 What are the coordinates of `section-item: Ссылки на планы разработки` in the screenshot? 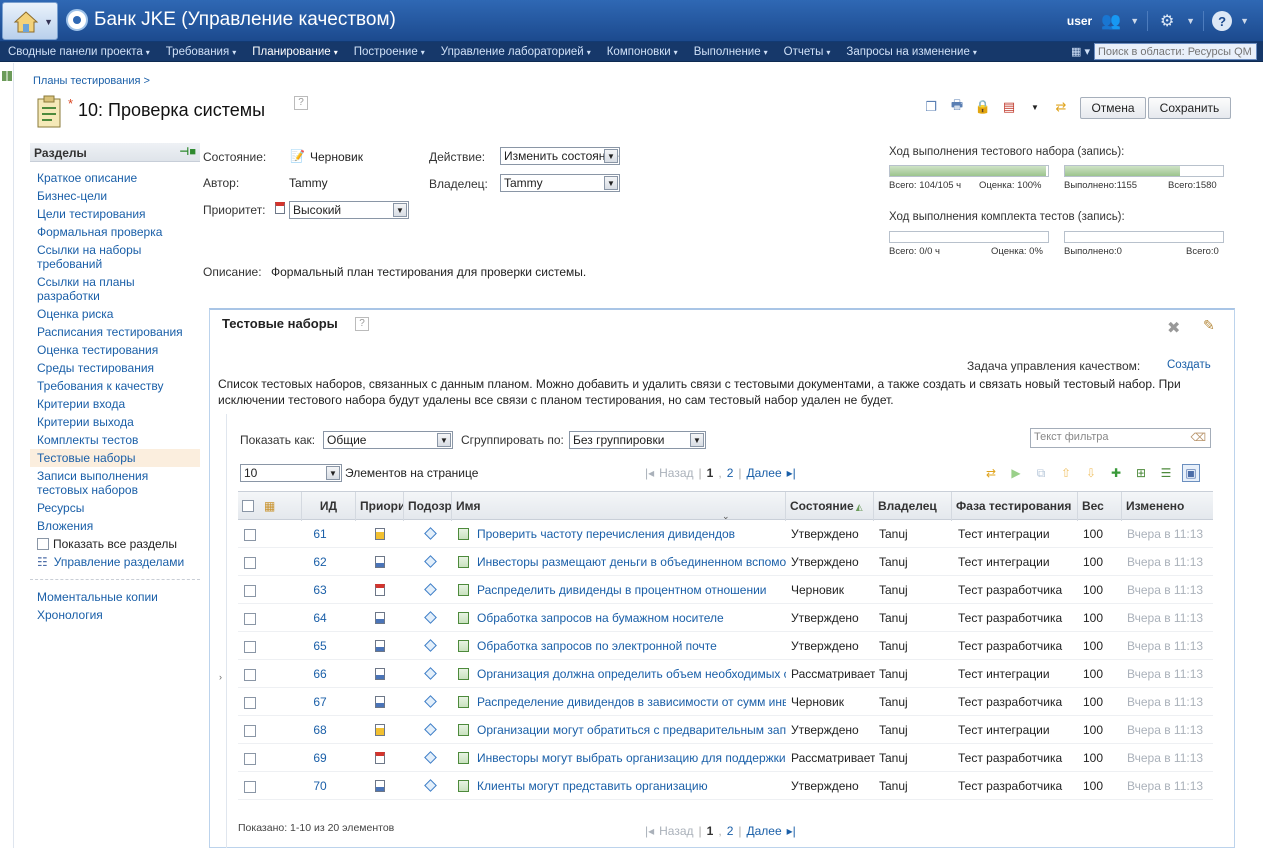 It's located at (115, 289).